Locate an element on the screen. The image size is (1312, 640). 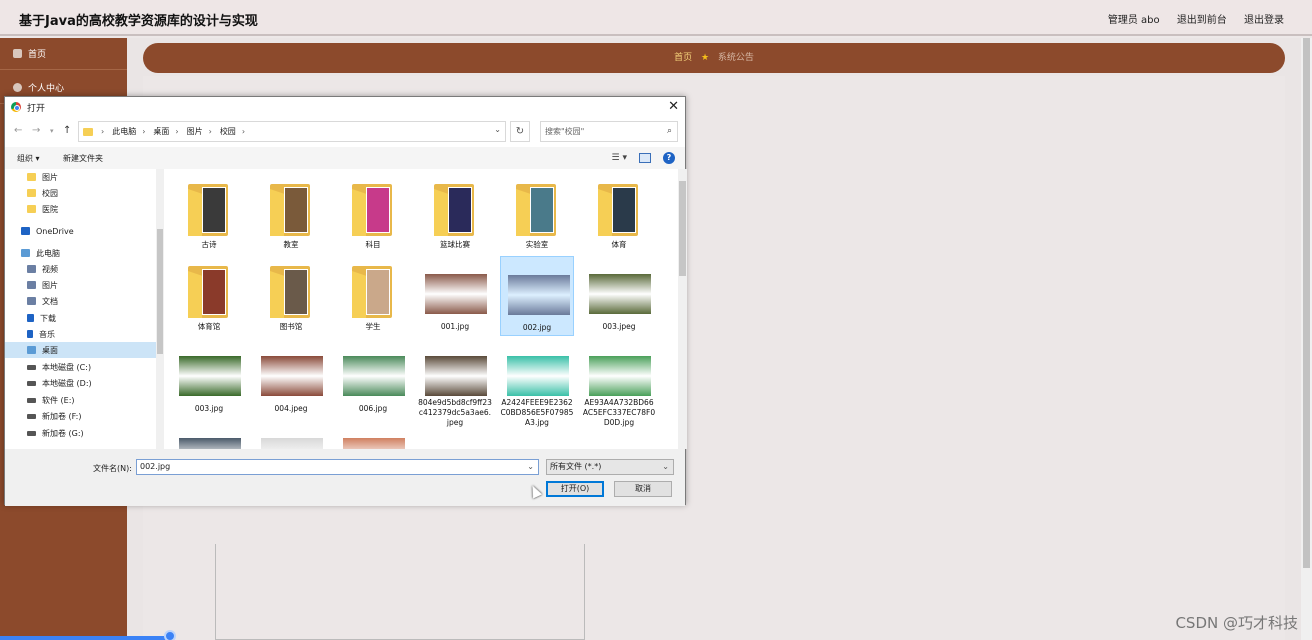
page-scrollbar-thumb is located at coordinates (1306, 303).